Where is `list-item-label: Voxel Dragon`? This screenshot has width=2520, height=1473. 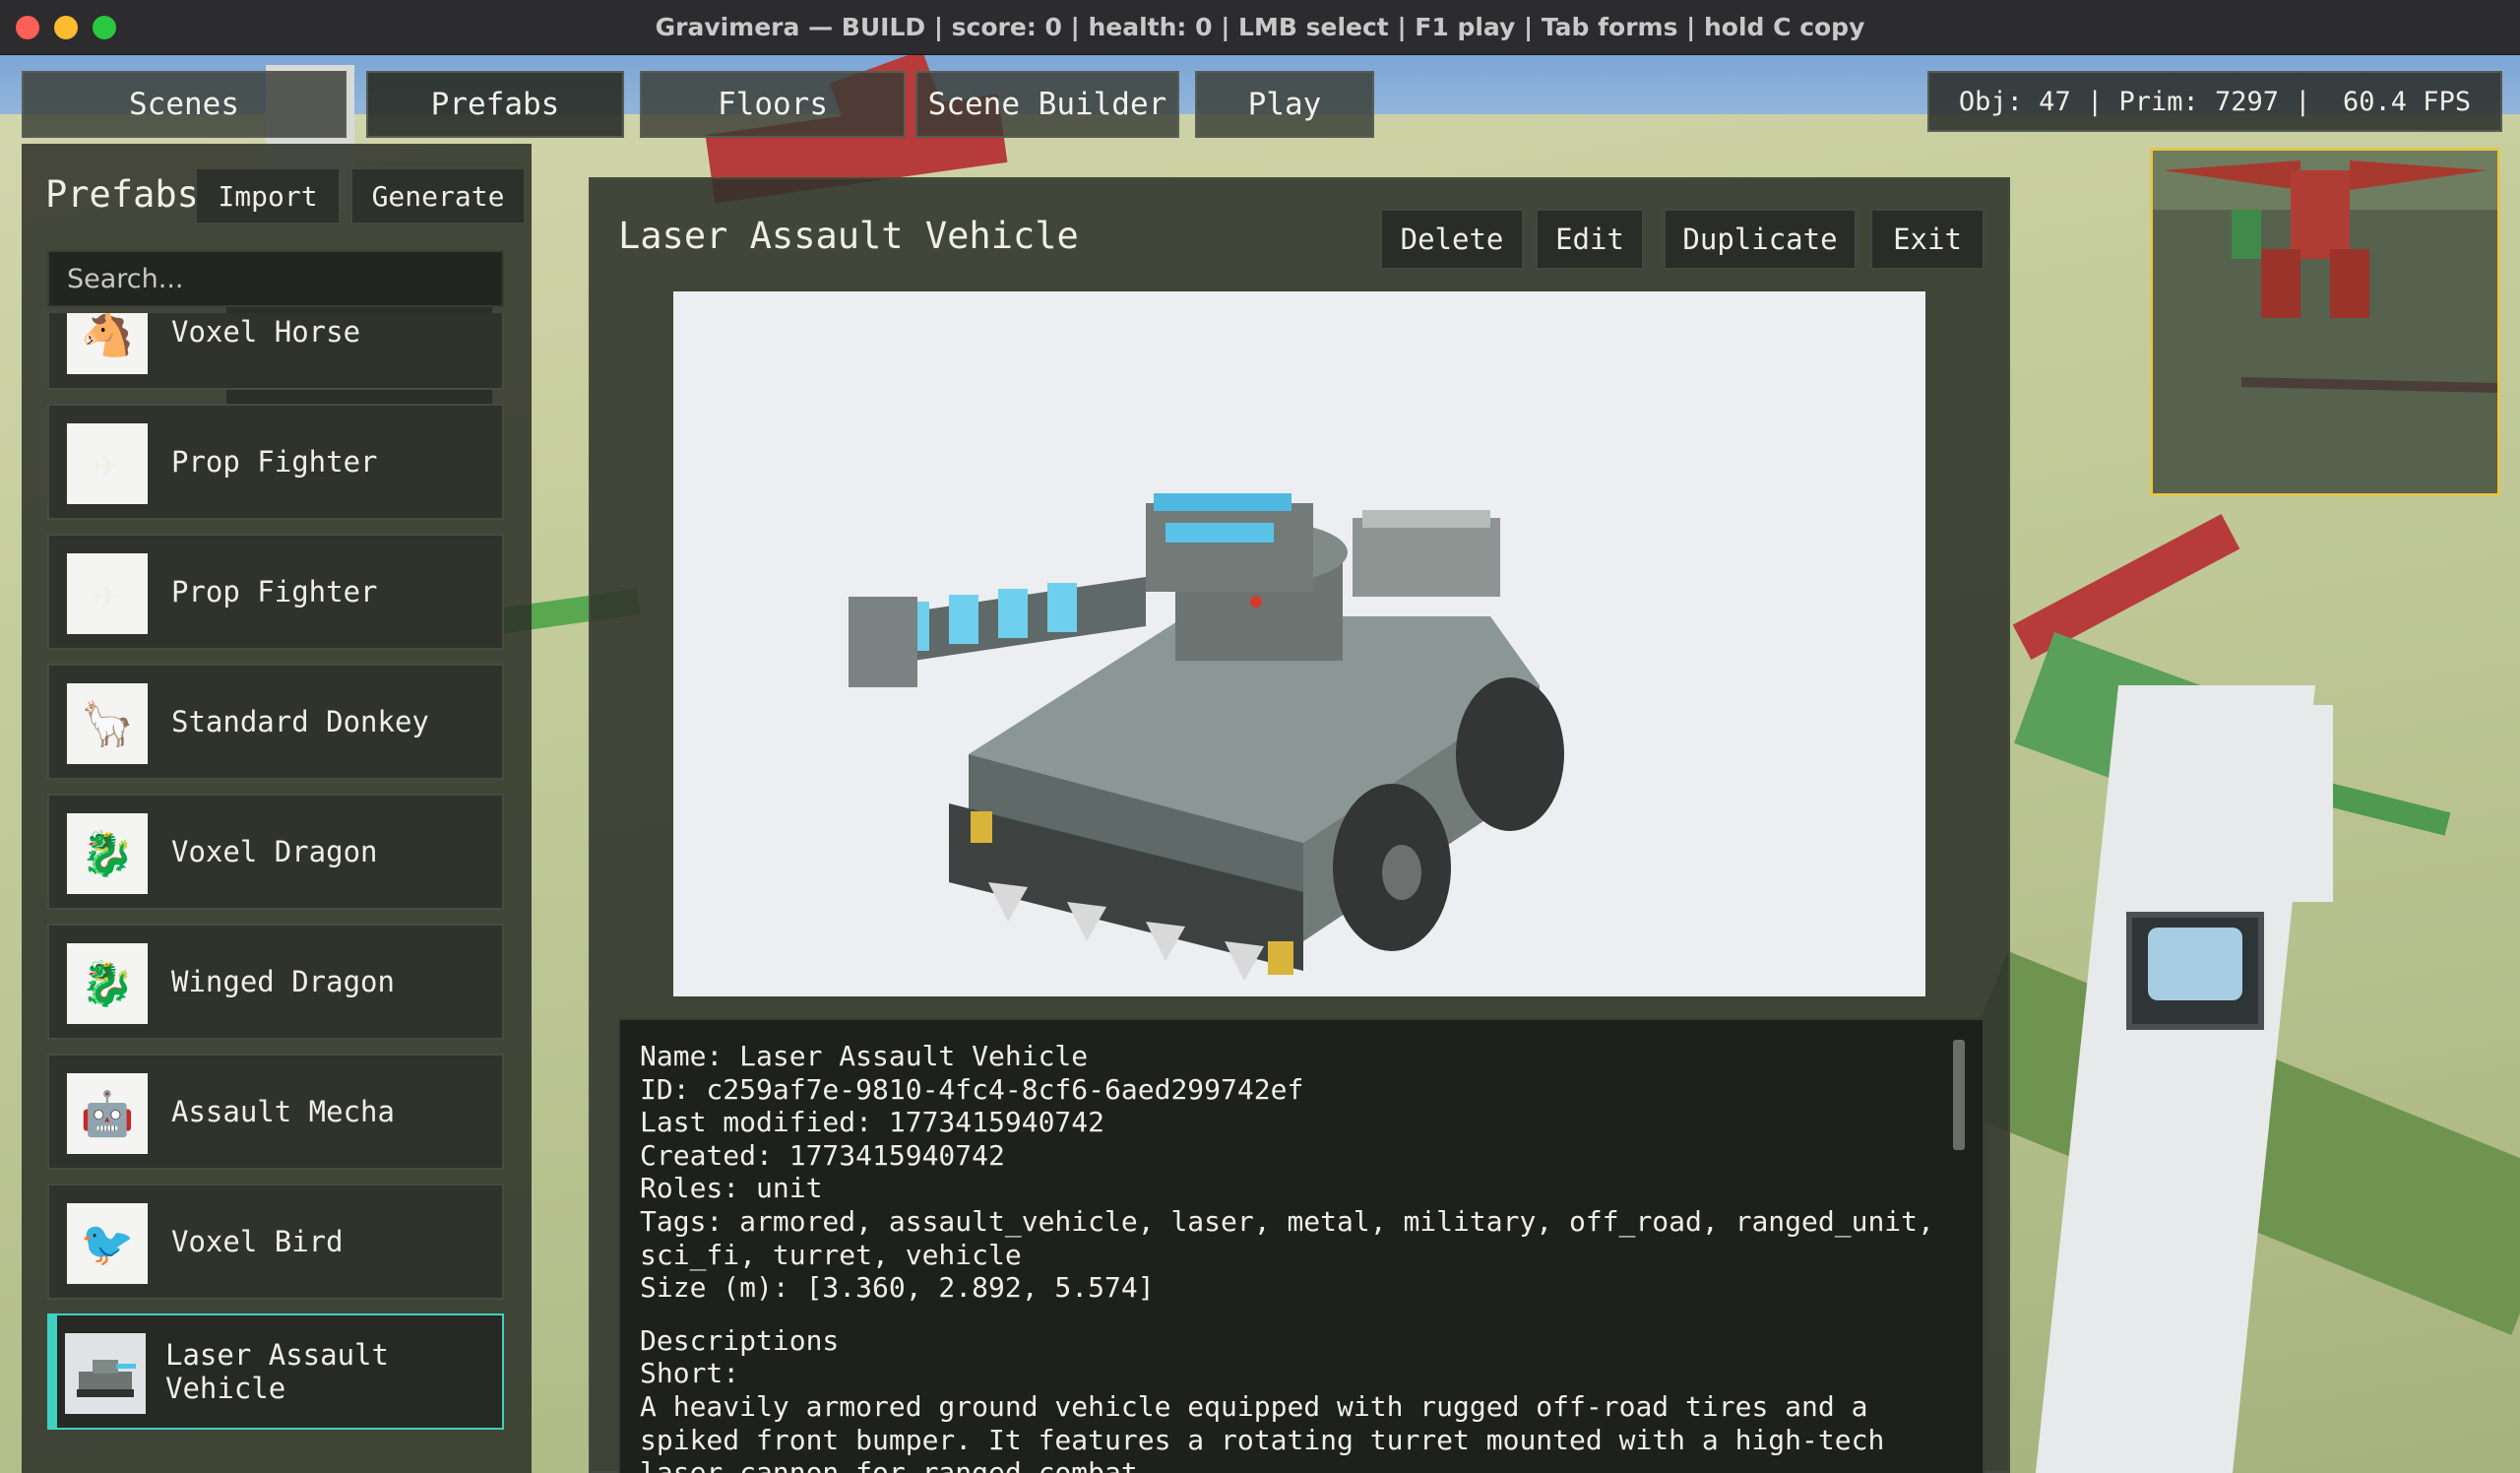 list-item-label: Voxel Dragon is located at coordinates (274, 851).